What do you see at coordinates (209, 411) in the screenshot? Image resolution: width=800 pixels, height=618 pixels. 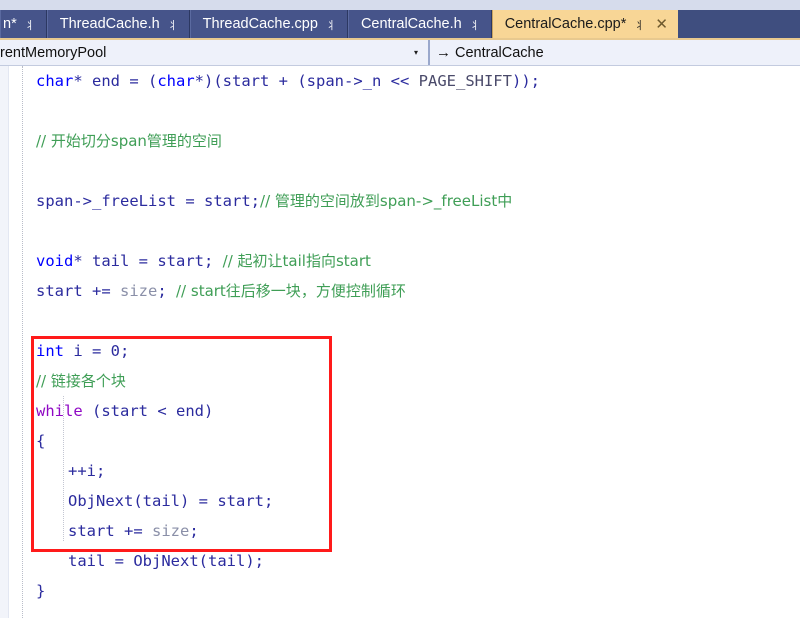 I see `code-token: )` at bounding box center [209, 411].